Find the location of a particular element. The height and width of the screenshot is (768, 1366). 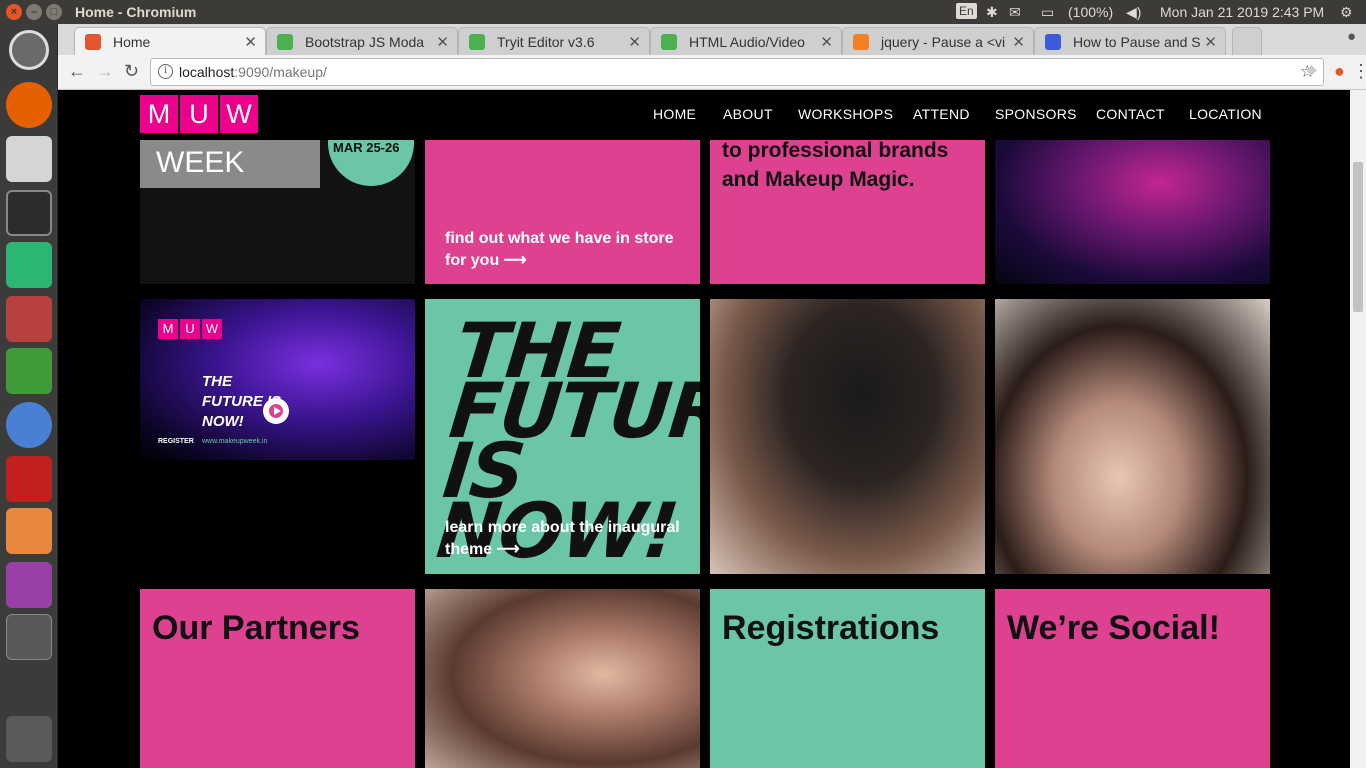

store-tile: find out what we have in store for you ⟶ is located at coordinates (562, 212).